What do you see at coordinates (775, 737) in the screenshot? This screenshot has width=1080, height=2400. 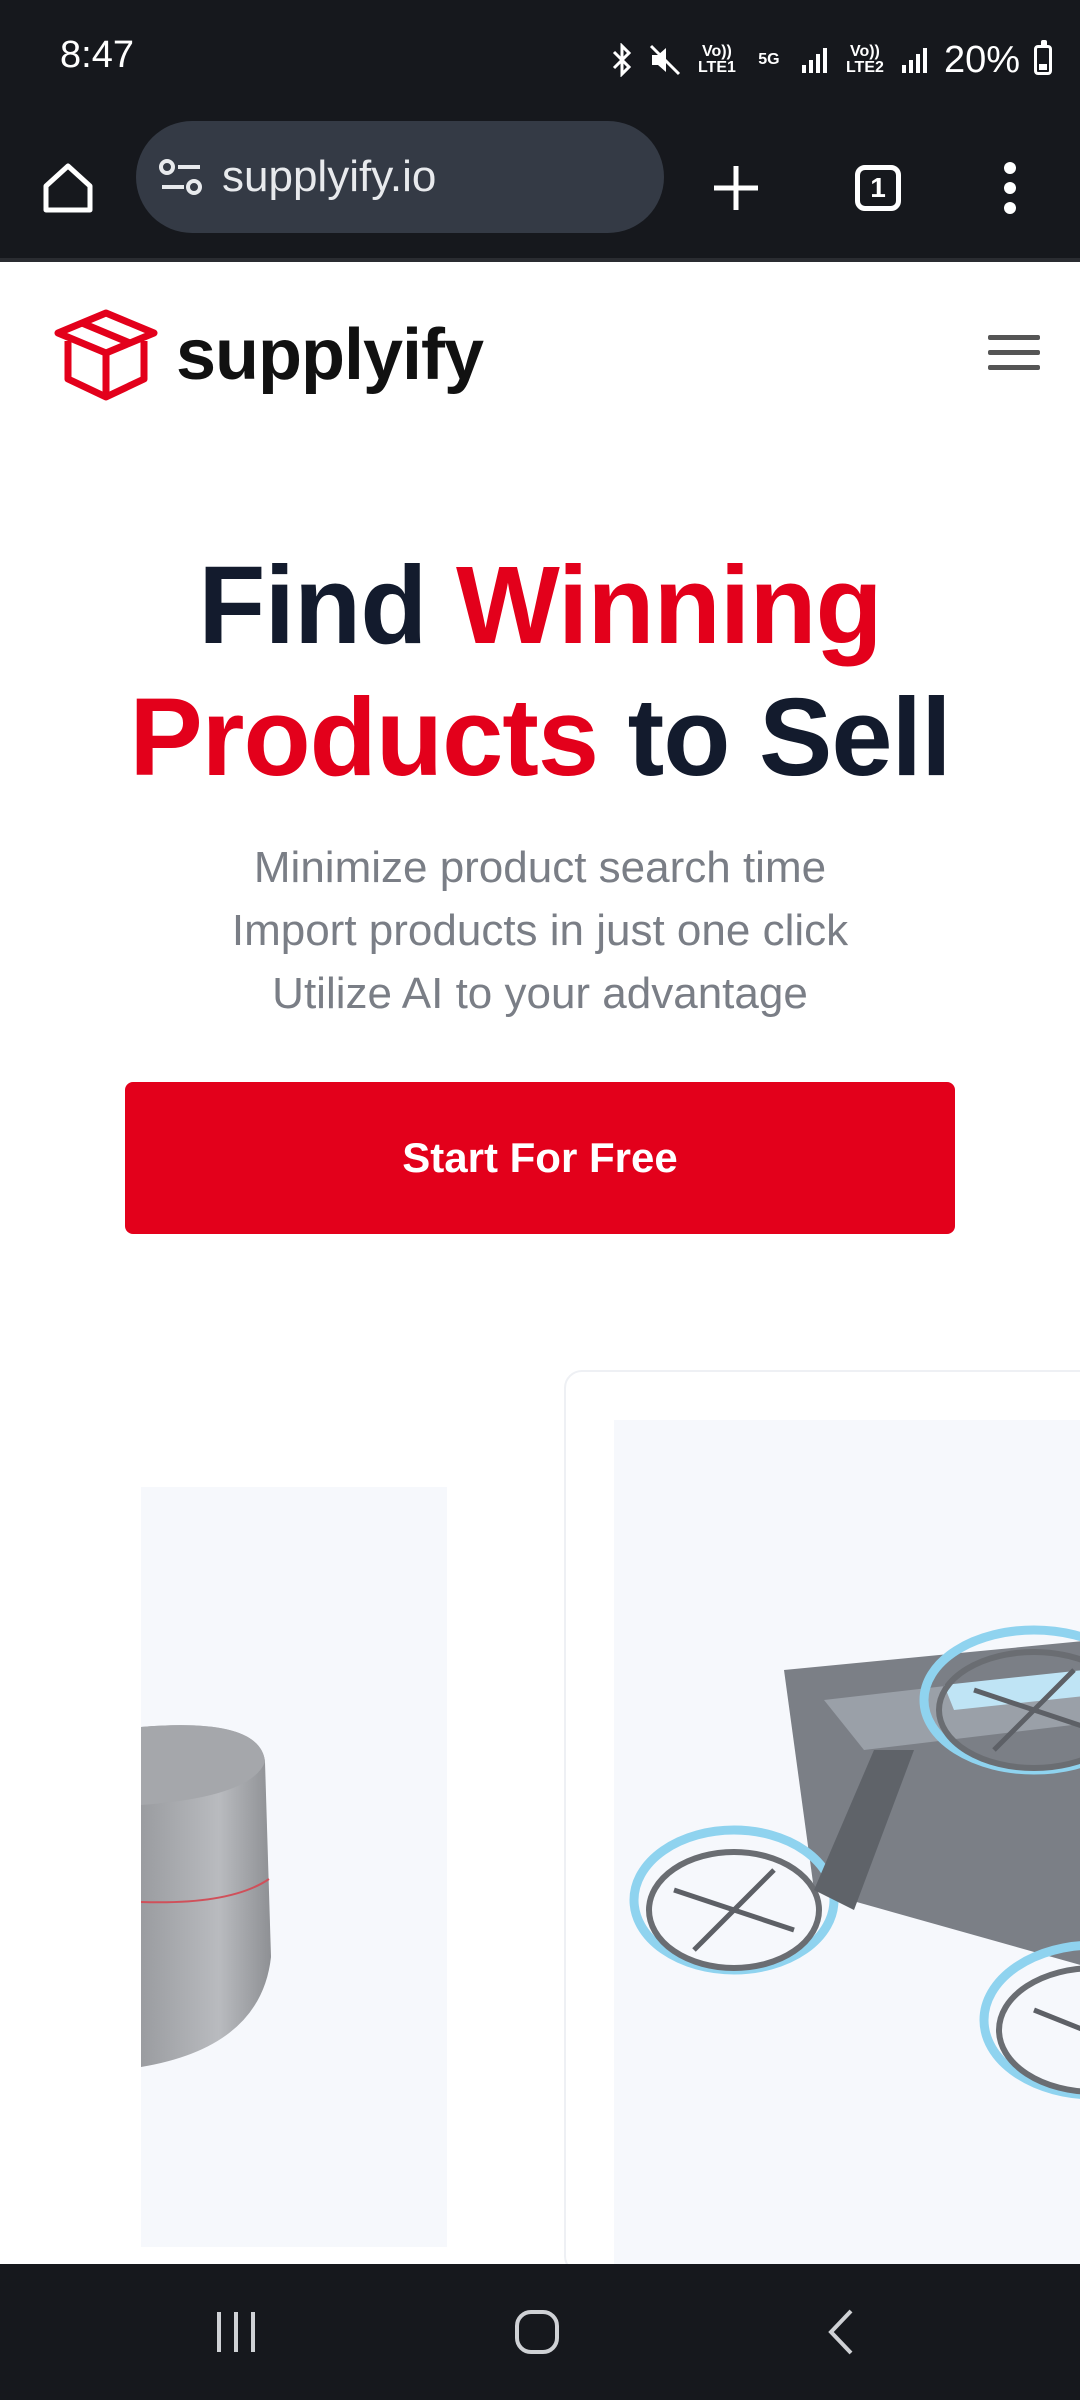 I see `headline-text: to Sell` at bounding box center [775, 737].